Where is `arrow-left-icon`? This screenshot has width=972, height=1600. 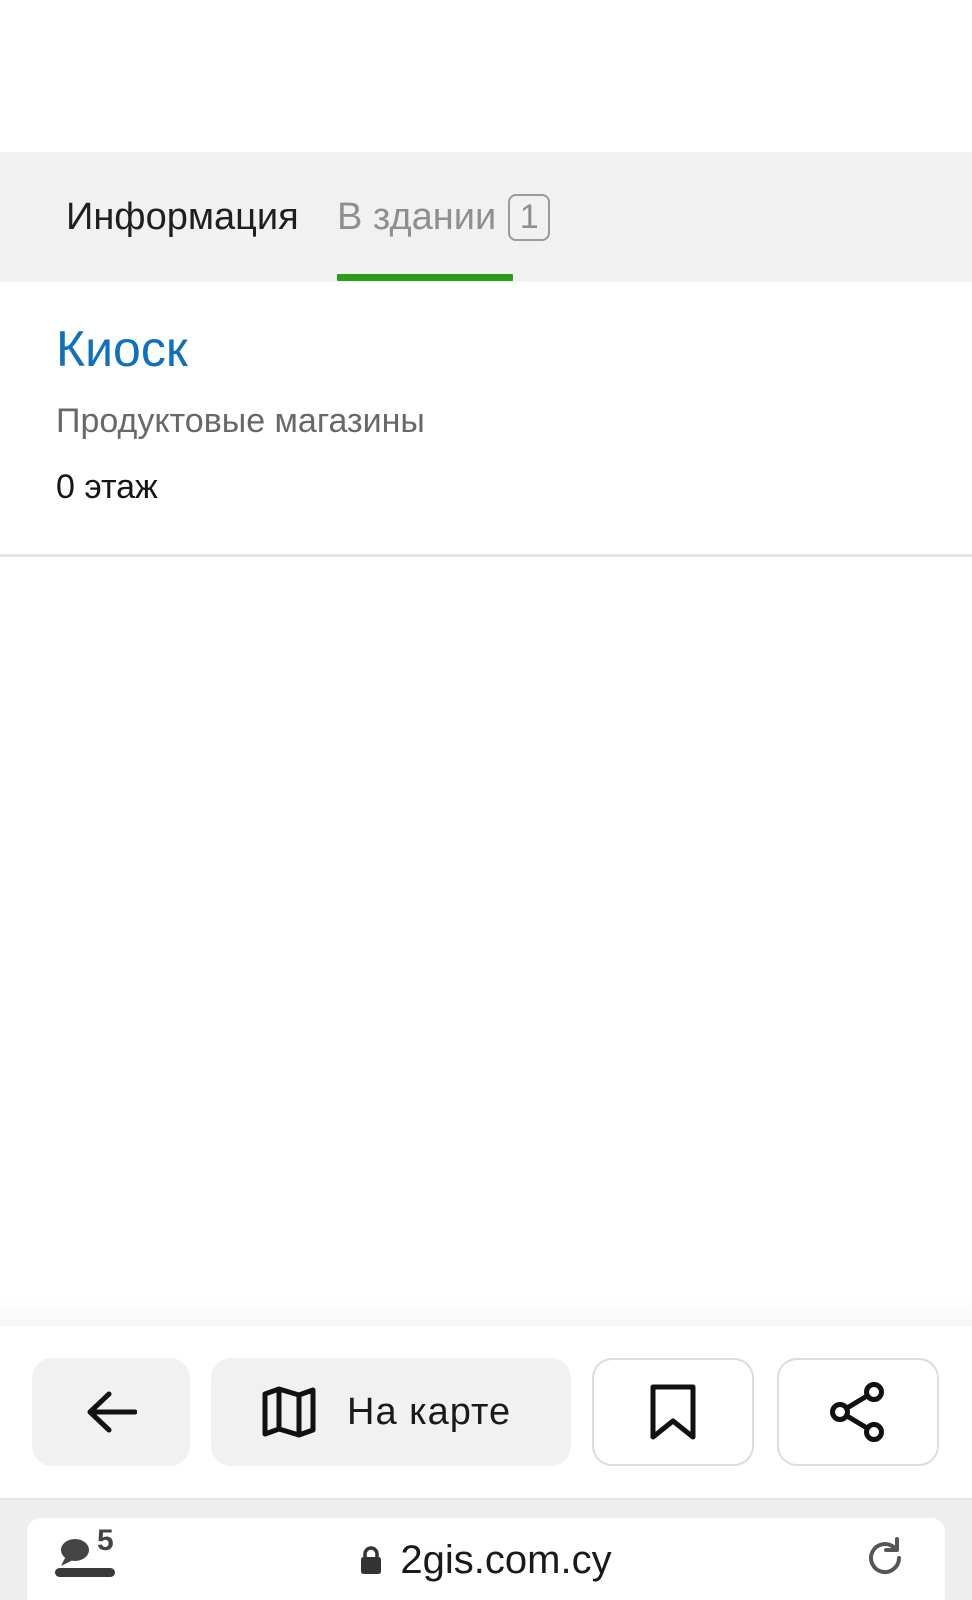 arrow-left-icon is located at coordinates (112, 1412).